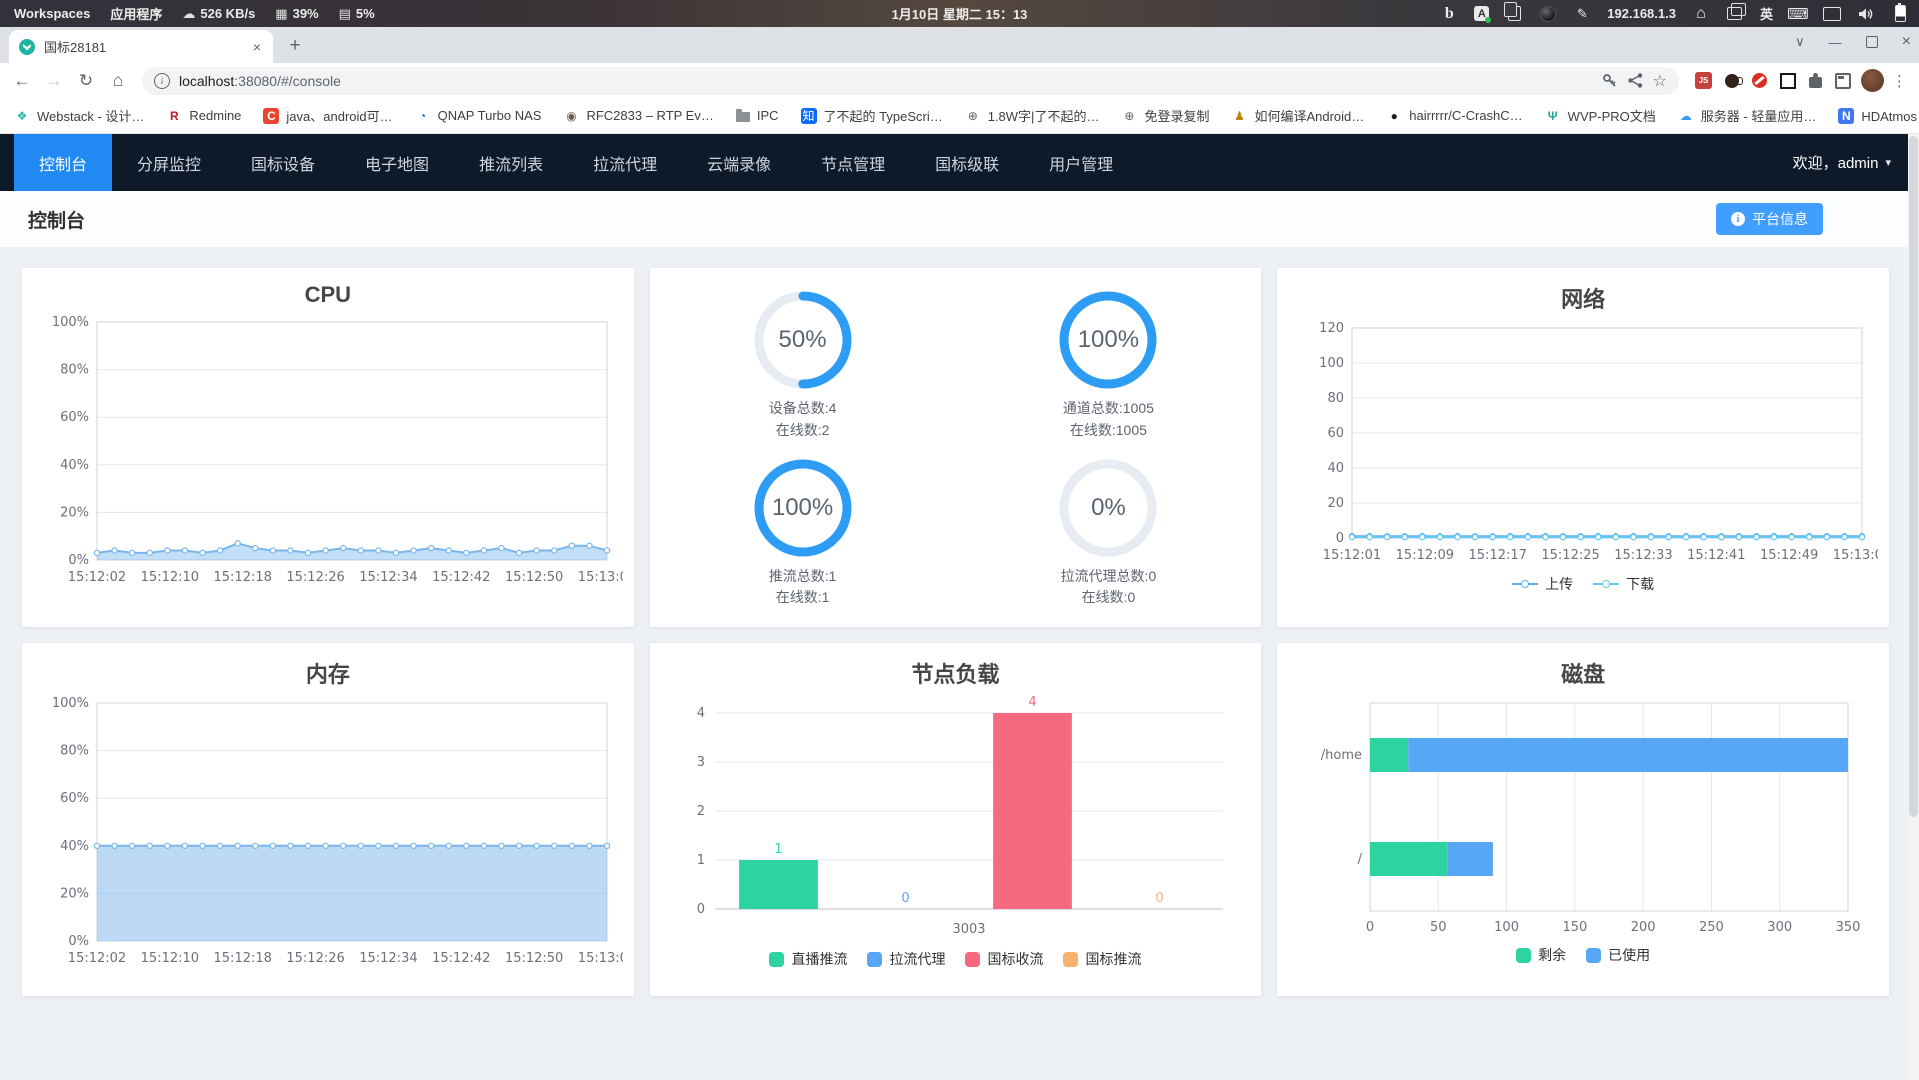  What do you see at coordinates (1766, 13) in the screenshot?
I see `input-method-indicator: 英` at bounding box center [1766, 13].